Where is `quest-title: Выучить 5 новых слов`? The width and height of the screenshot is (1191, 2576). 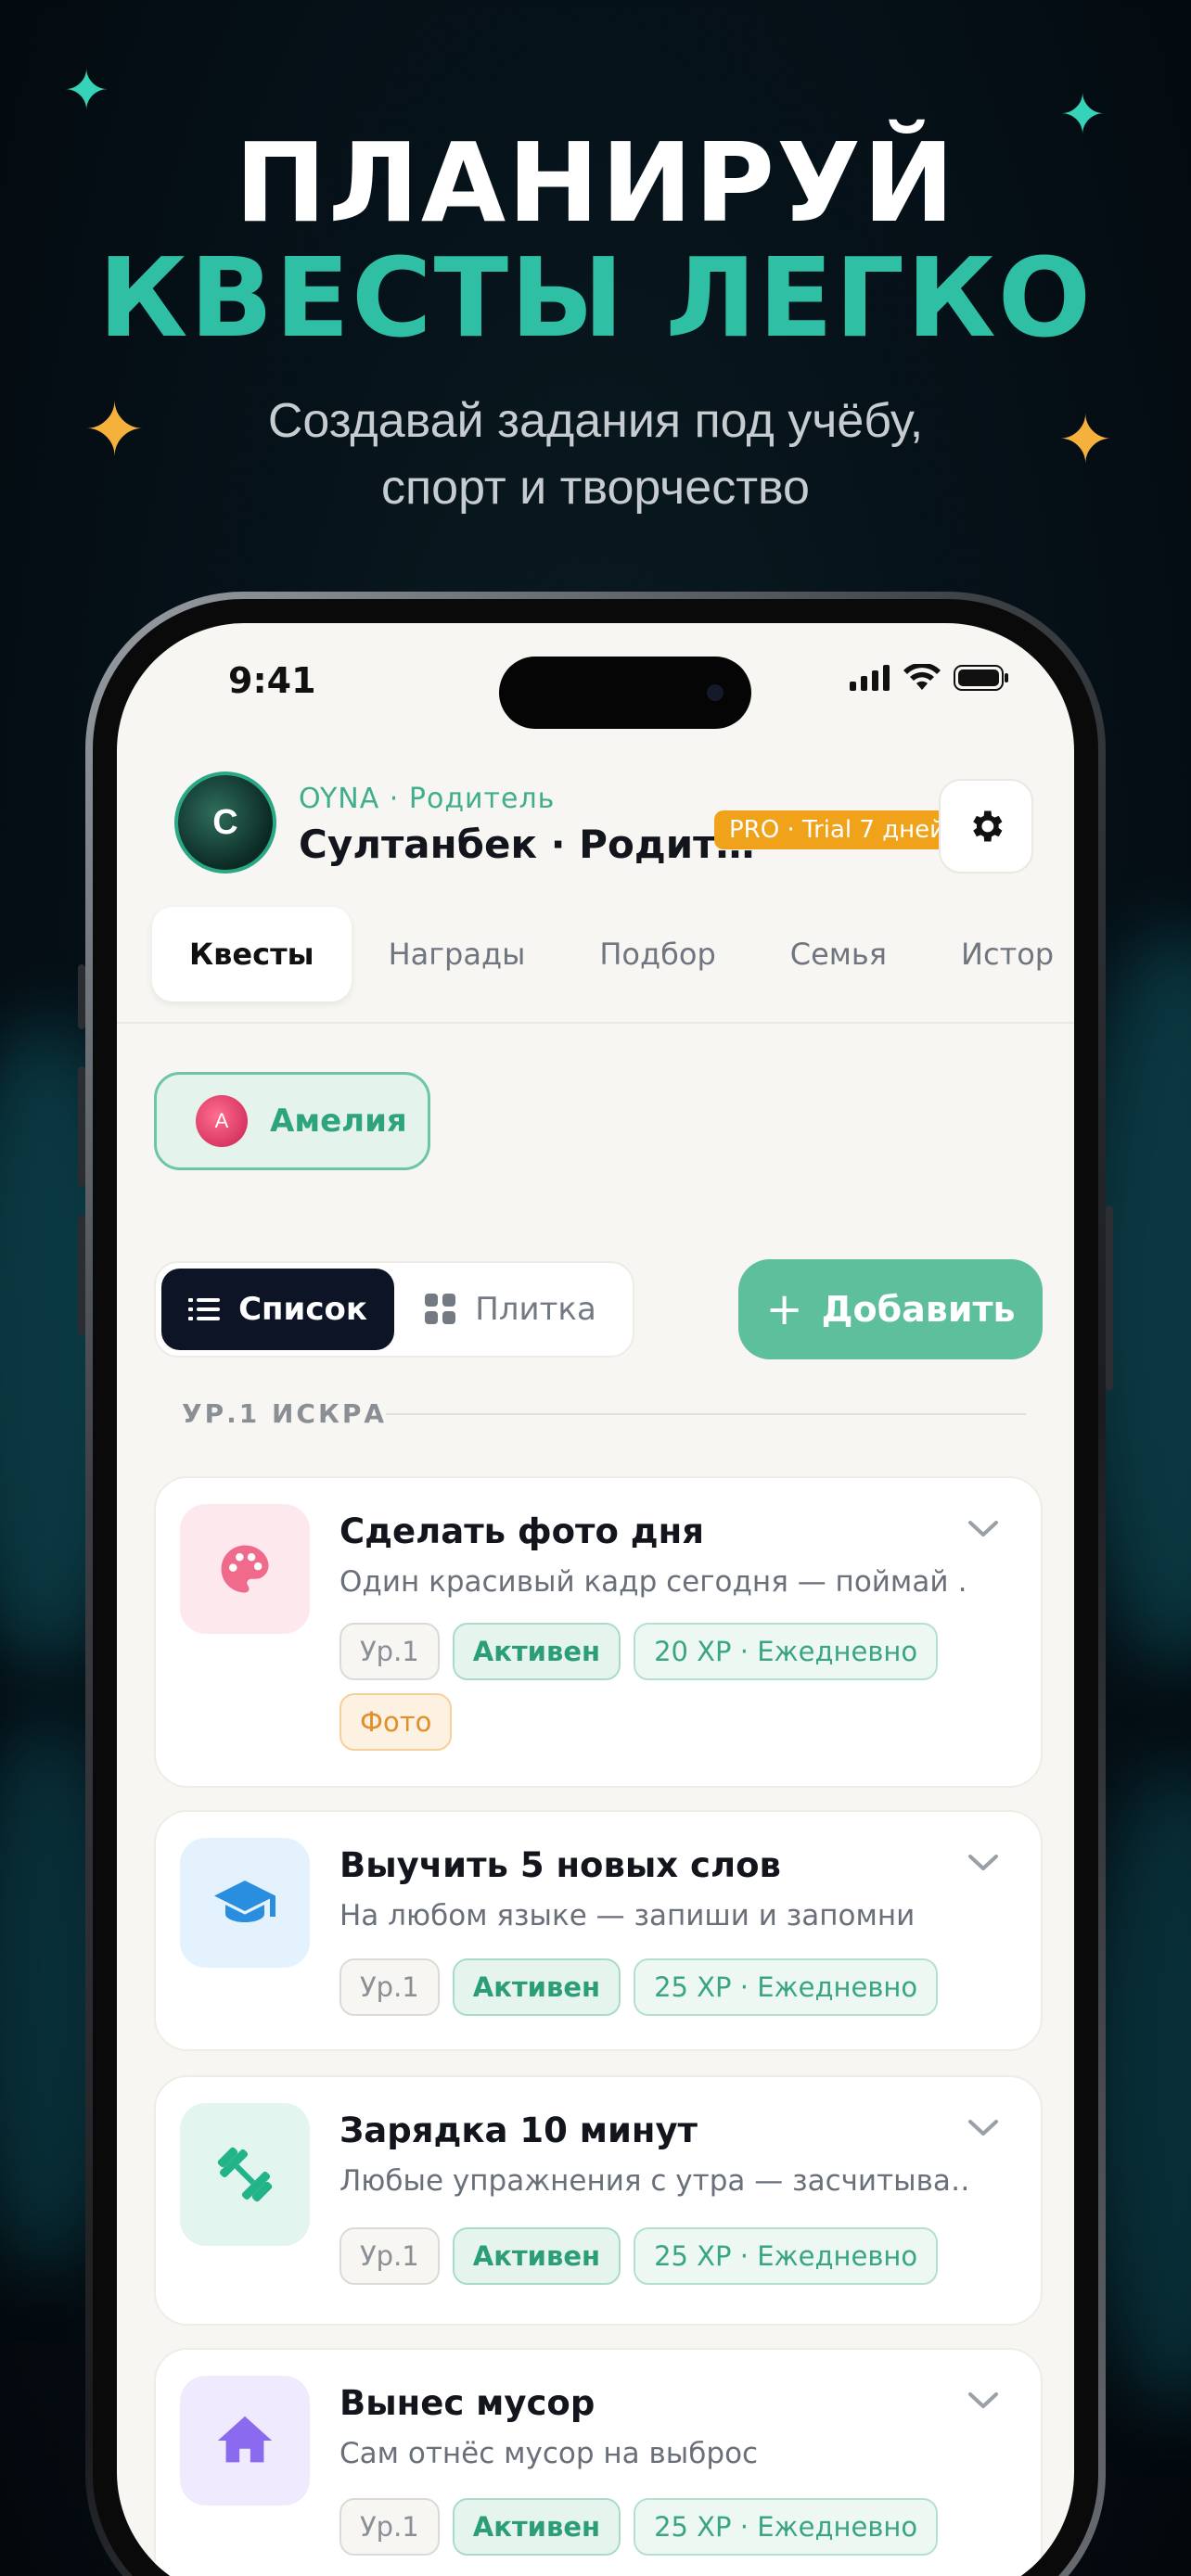 quest-title: Выучить 5 новых слов is located at coordinates (560, 1865).